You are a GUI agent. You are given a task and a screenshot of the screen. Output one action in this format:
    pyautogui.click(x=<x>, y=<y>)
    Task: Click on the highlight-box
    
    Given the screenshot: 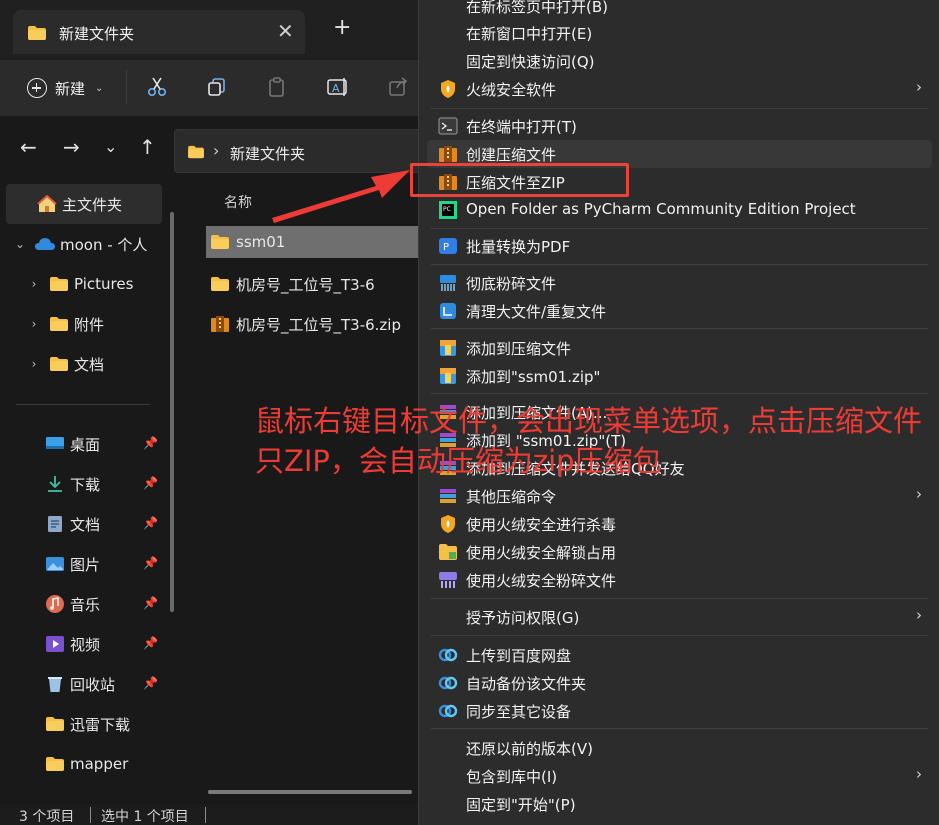 What is the action you would take?
    pyautogui.click(x=519, y=180)
    